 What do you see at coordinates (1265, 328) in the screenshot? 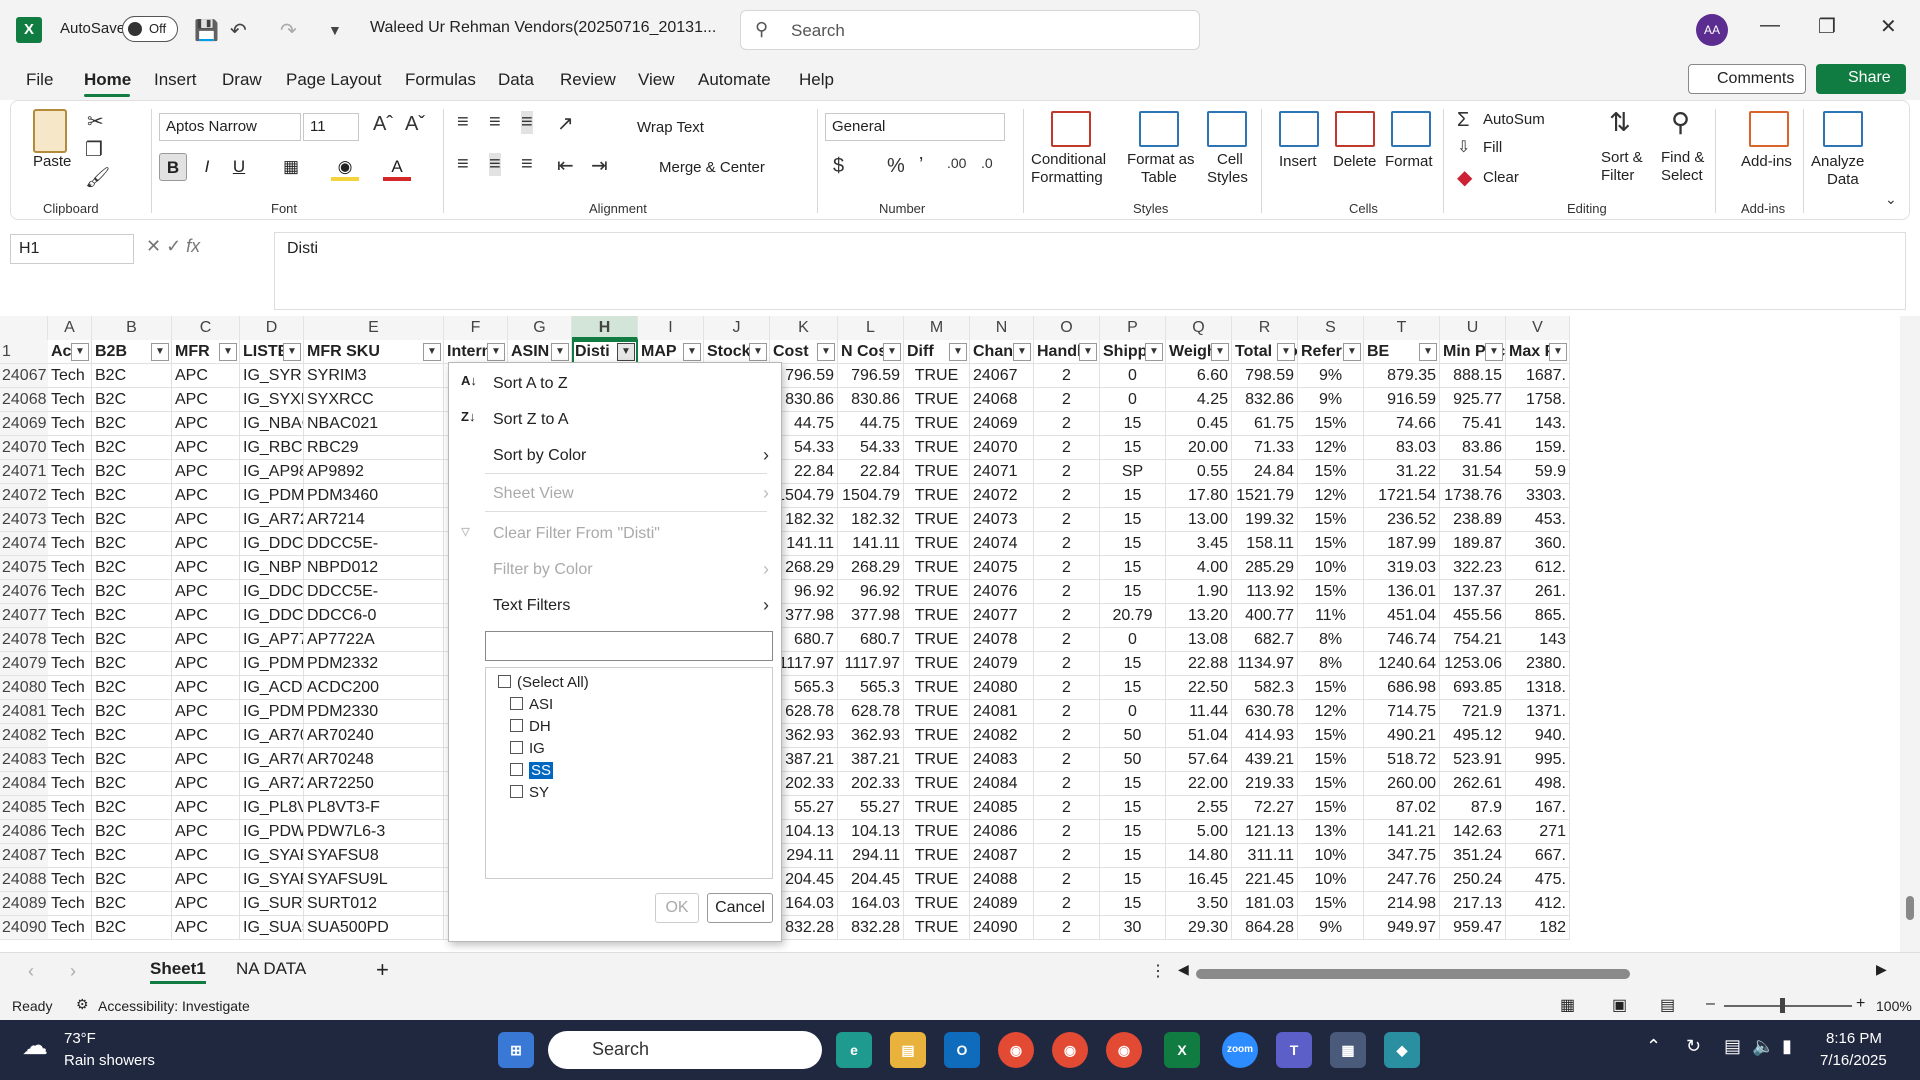
I see `column-header: R` at bounding box center [1265, 328].